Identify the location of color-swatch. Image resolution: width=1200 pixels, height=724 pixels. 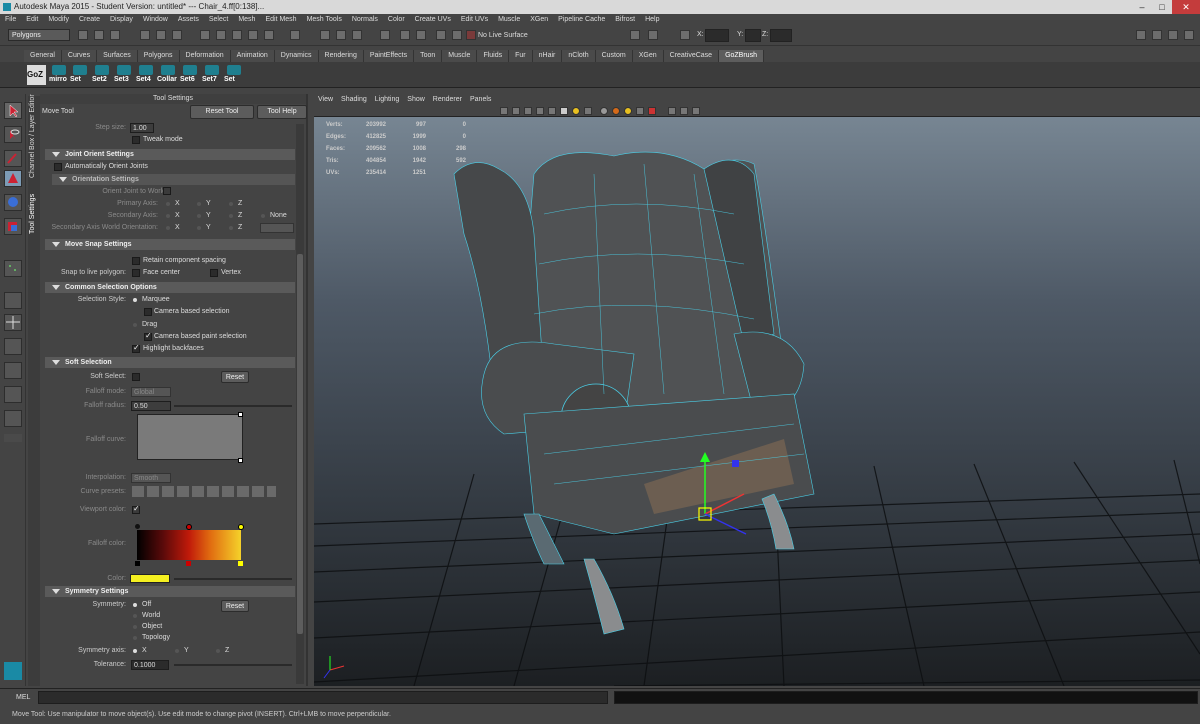
(150, 578).